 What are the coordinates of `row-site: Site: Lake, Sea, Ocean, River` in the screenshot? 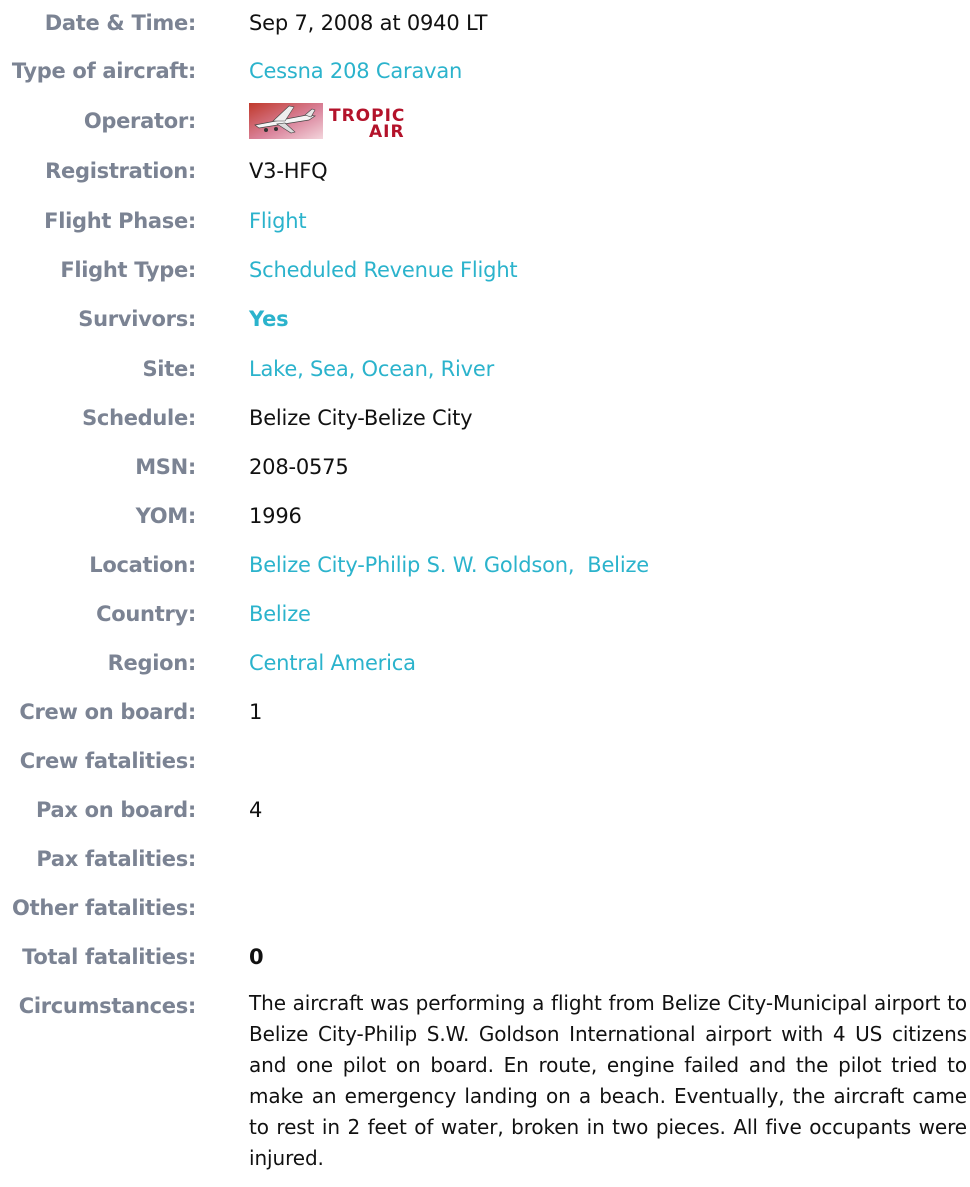 It's located at (485, 369).